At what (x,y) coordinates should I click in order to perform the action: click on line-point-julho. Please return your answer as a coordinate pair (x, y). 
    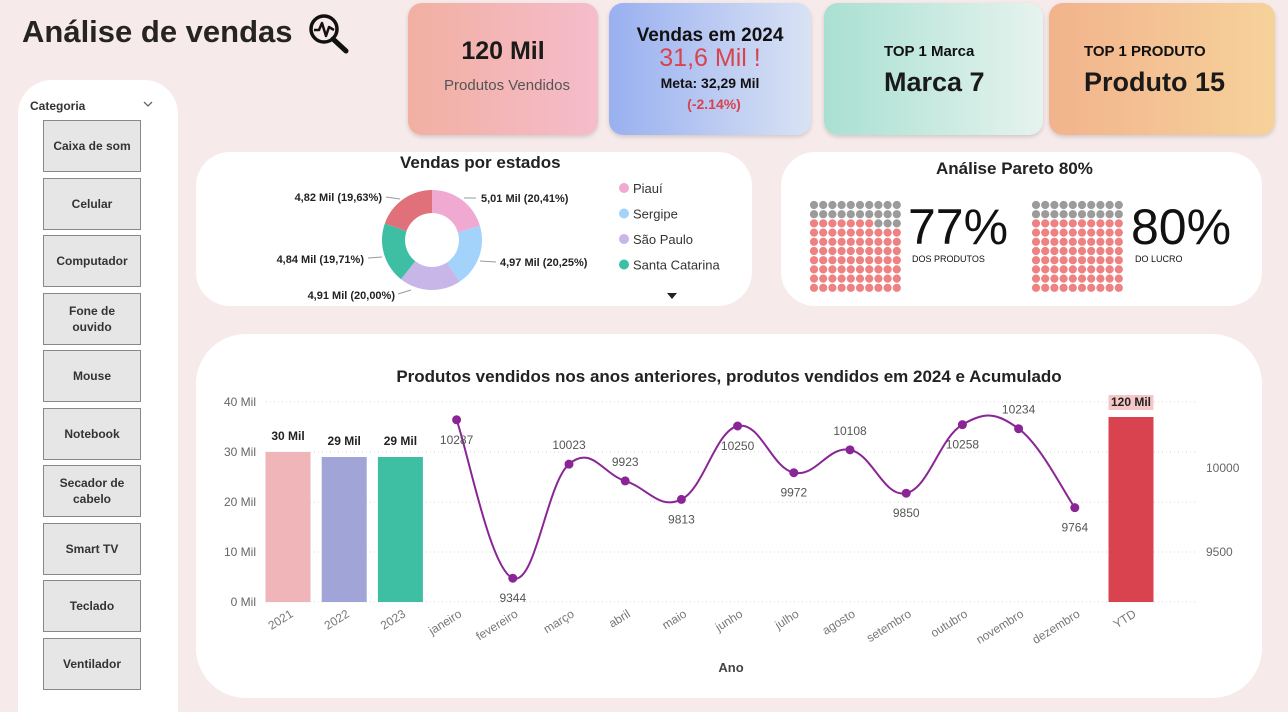
    Looking at the image, I should click on (794, 473).